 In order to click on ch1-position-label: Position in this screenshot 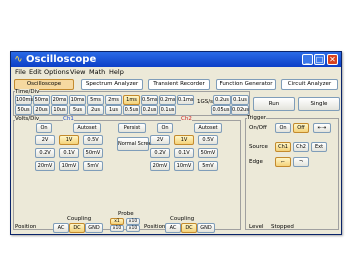, I will do `click(26, 227)`.